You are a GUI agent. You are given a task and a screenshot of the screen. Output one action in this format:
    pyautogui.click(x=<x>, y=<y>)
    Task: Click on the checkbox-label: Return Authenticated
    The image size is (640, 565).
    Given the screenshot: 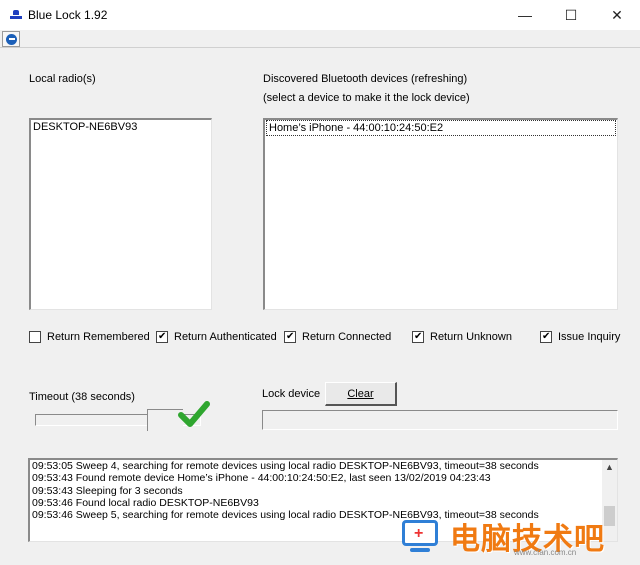 What is the action you would take?
    pyautogui.click(x=225, y=337)
    